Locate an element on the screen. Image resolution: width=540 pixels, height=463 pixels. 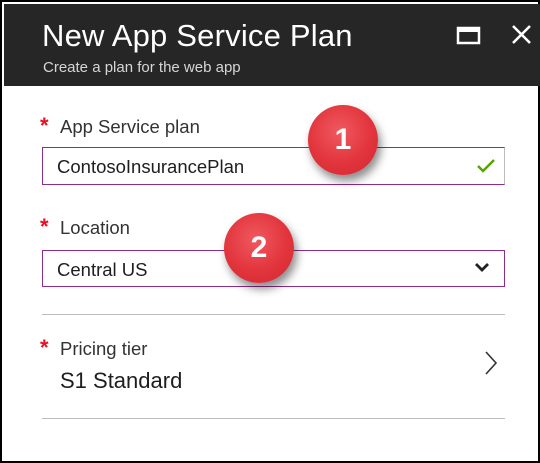
chevron-down-icon is located at coordinates (482, 267).